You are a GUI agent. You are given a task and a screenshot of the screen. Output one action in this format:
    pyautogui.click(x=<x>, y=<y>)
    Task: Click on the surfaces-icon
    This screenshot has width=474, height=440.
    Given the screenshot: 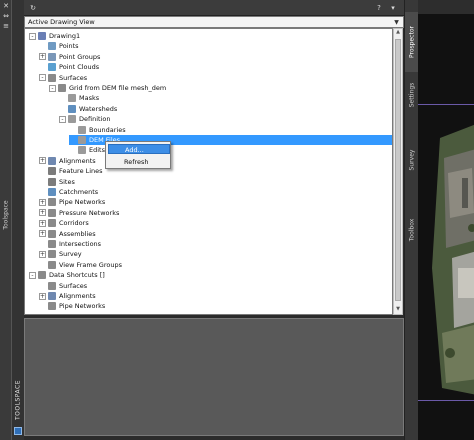 What is the action you would take?
    pyautogui.click(x=52, y=285)
    